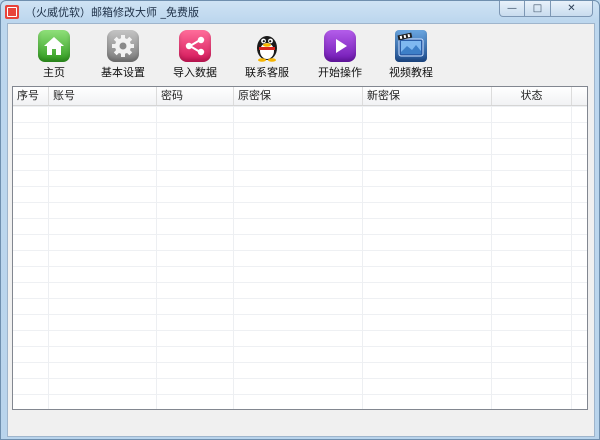  Describe the element at coordinates (195, 96) in the screenshot. I see `column-header-password: 密码` at that location.